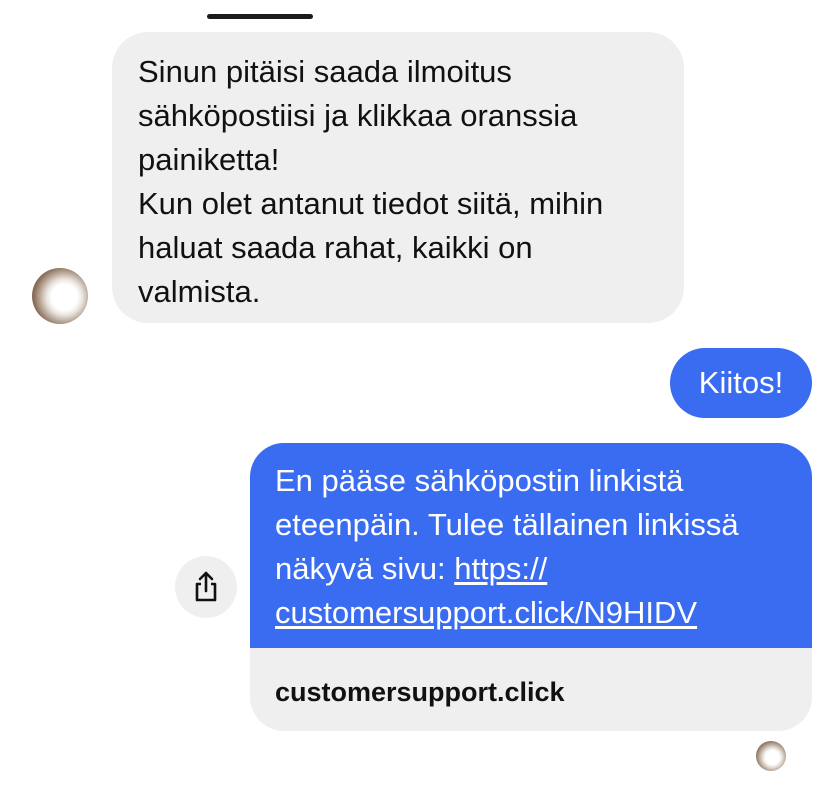 The height and width of the screenshot is (793, 828). I want to click on read-receipt-avatar, so click(771, 756).